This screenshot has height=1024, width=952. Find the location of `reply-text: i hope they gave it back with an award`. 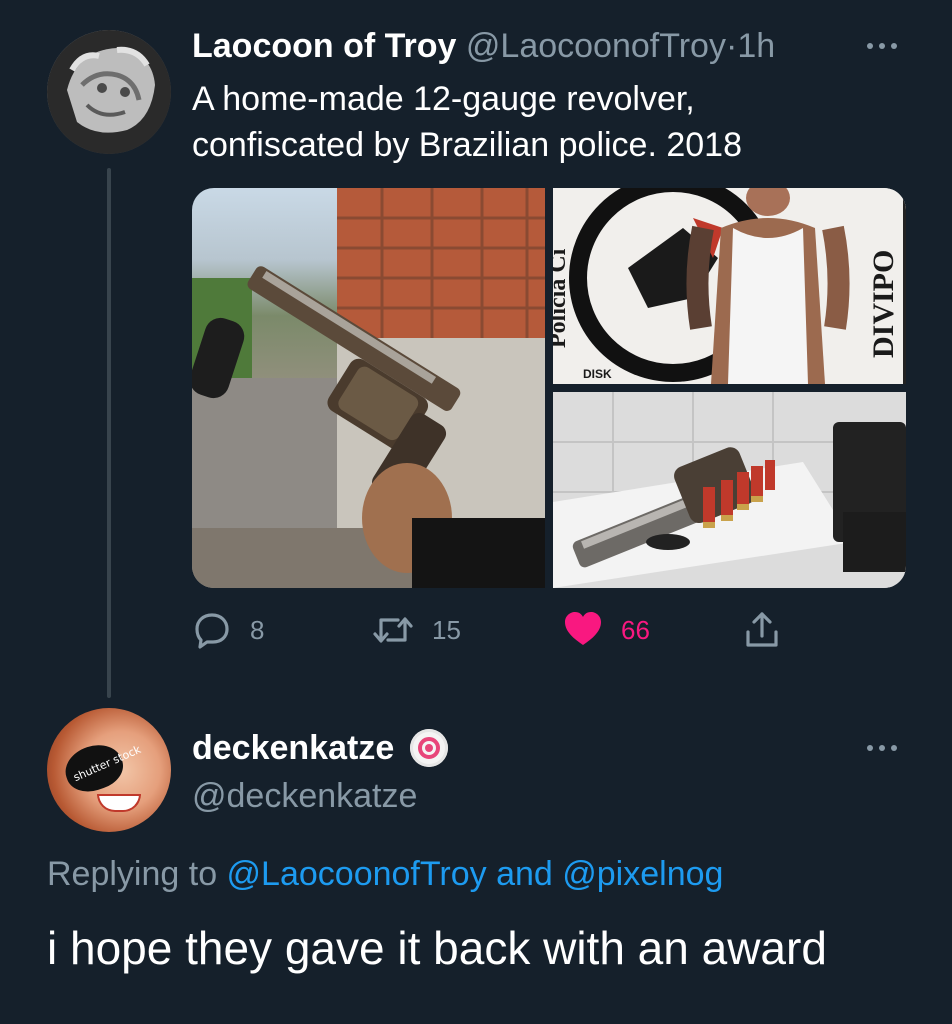

reply-text: i hope they gave it back with an award is located at coordinates (437, 948).